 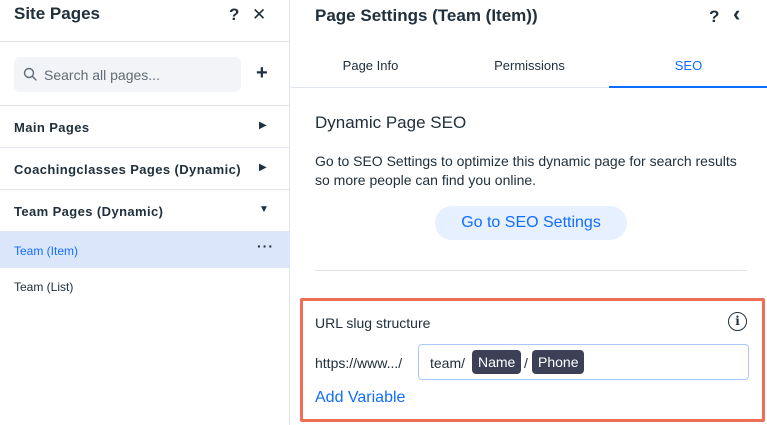 I want to click on divider, so click(x=531, y=270).